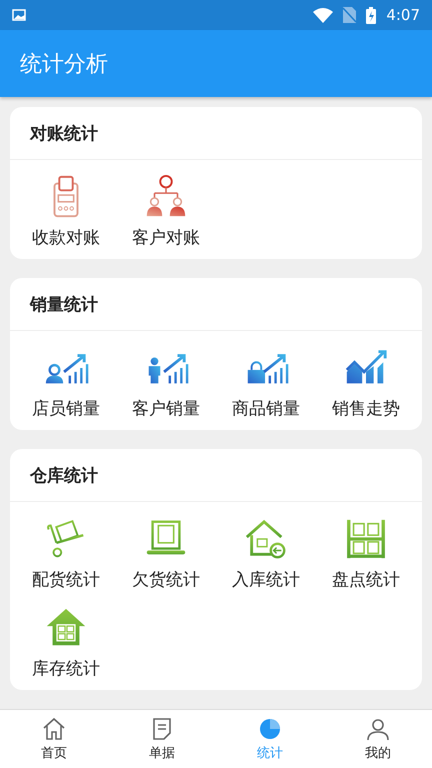 The image size is (432, 768). I want to click on chart-circle-icon, so click(270, 729).